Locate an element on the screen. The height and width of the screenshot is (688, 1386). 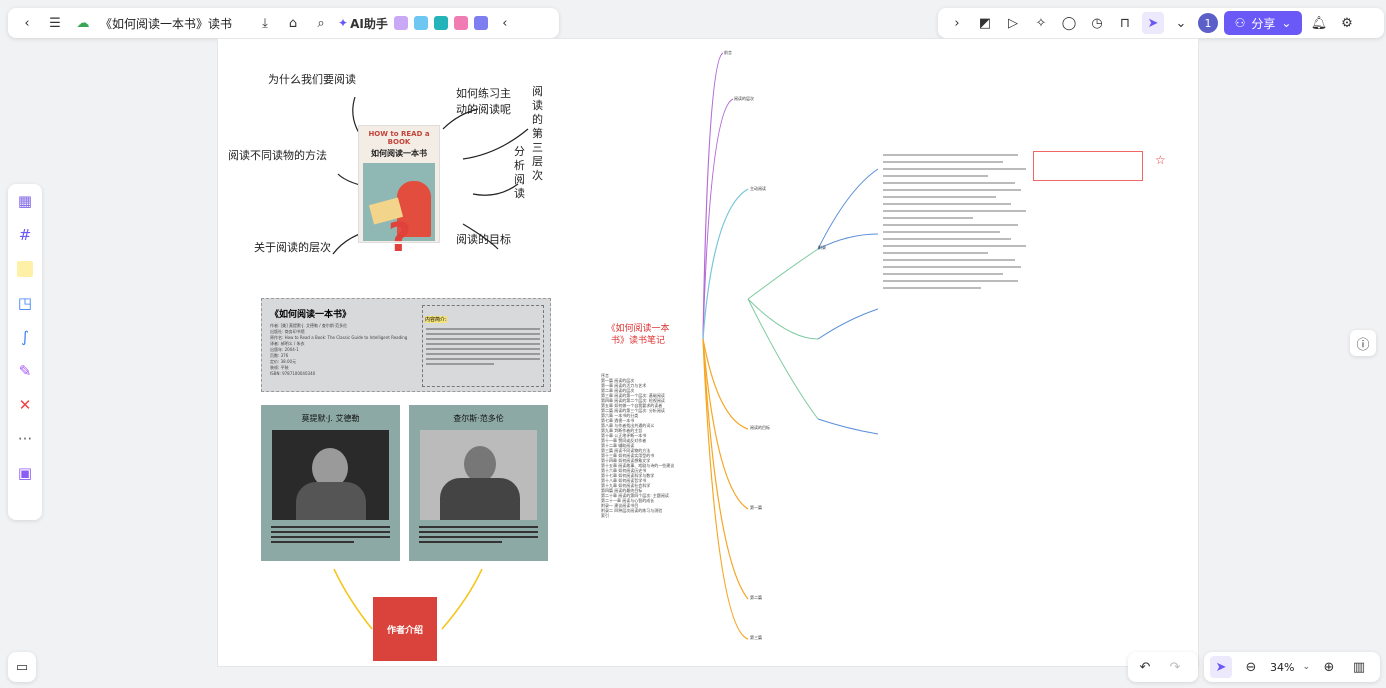
info-line: 装帧: 平装 is located at coordinates (279, 367).